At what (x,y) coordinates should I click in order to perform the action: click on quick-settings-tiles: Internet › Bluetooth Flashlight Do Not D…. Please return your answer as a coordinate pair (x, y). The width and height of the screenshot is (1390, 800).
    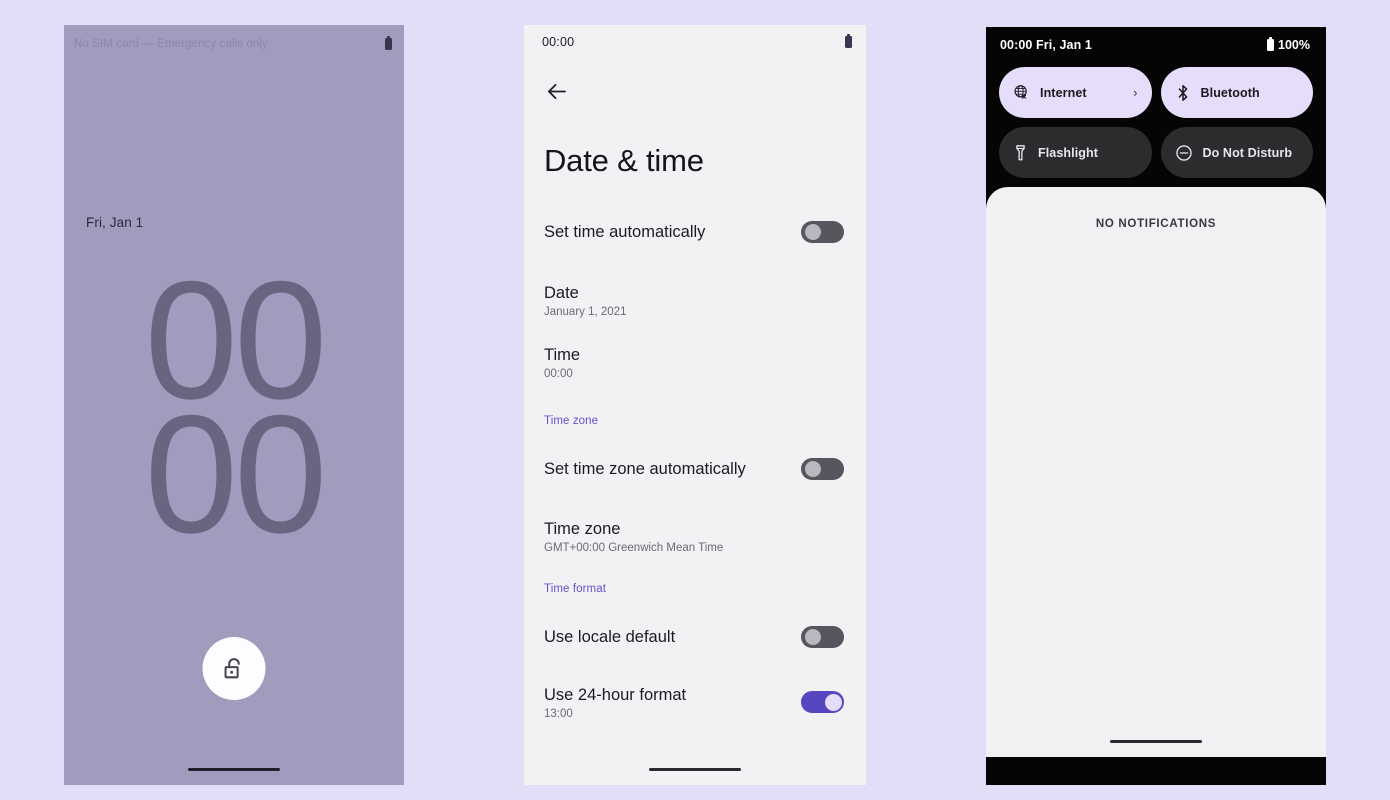
    Looking at the image, I should click on (1156, 120).